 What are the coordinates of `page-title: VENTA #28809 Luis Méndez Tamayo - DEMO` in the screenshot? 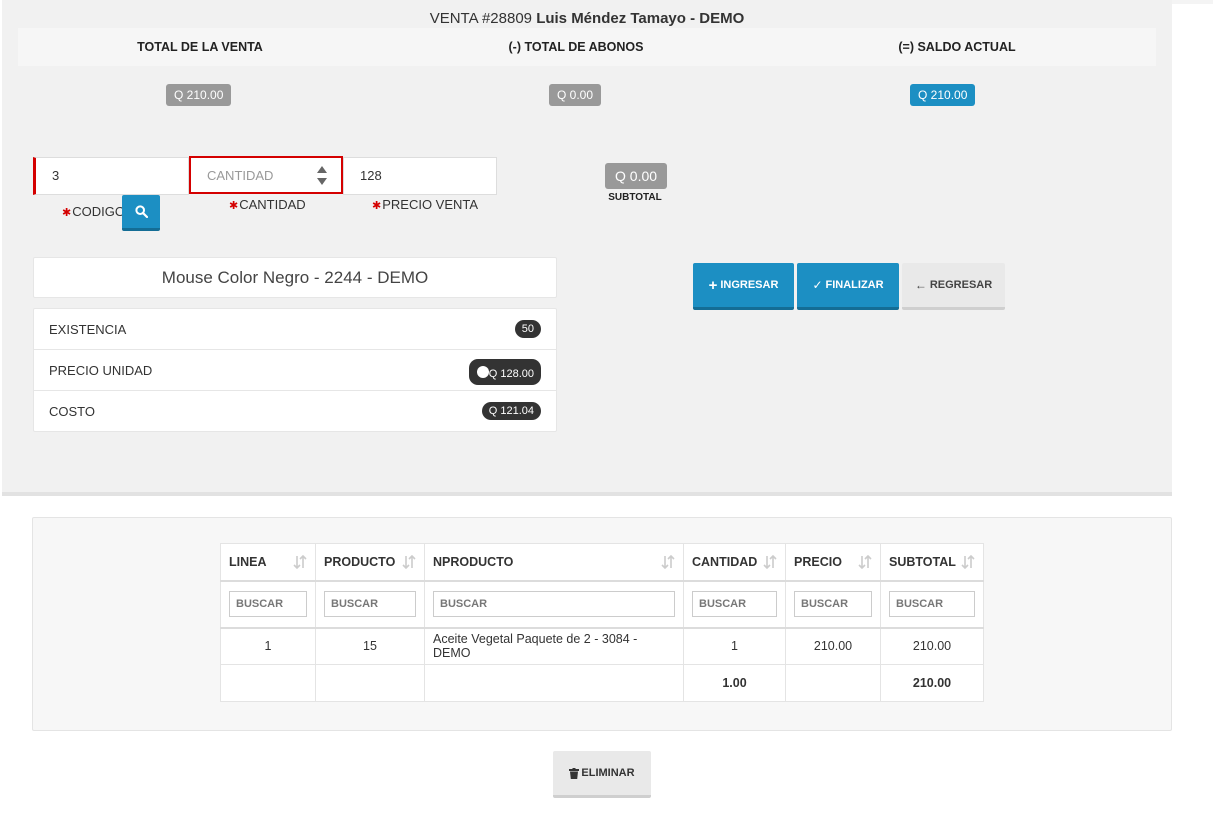 It's located at (587, 18).